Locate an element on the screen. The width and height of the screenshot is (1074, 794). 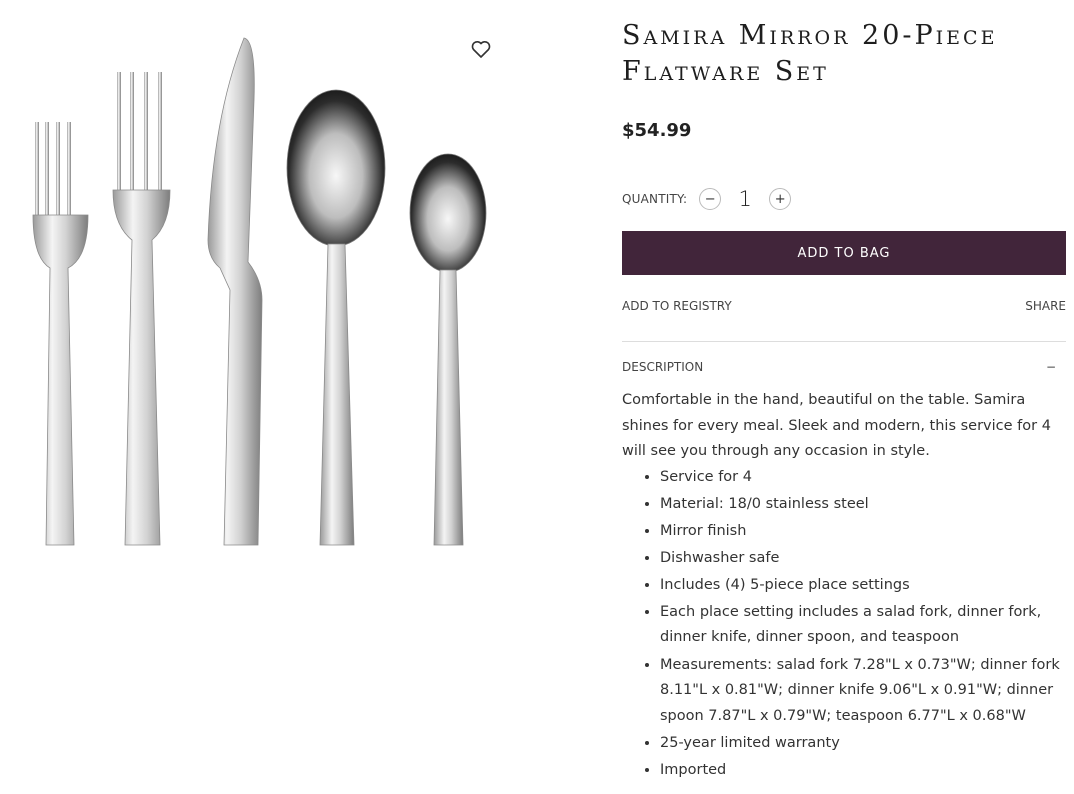
heart-outline-icon is located at coordinates (481, 49).